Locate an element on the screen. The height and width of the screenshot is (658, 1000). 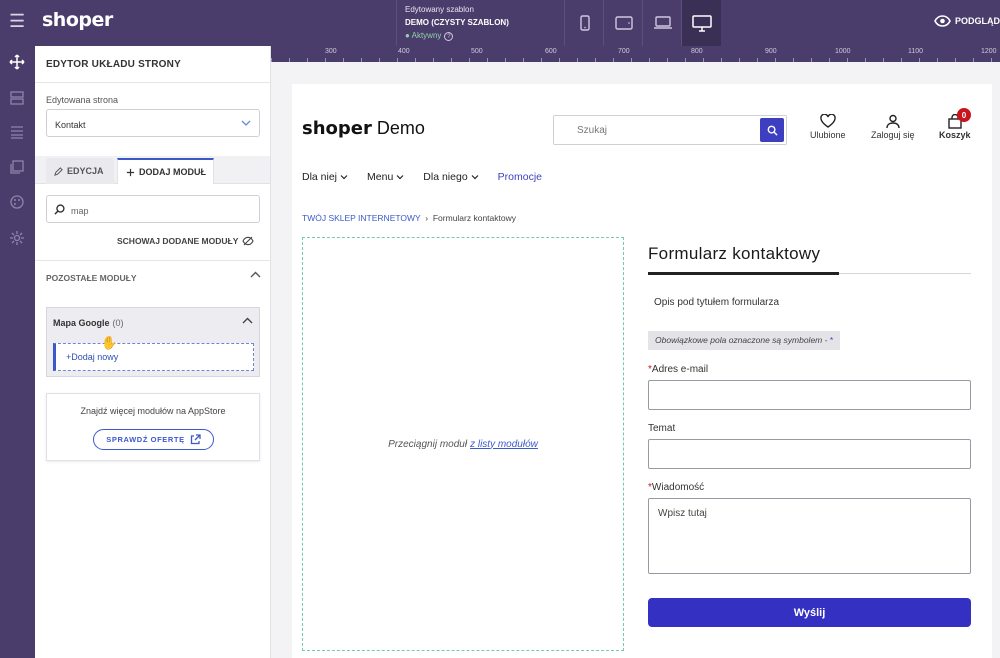
laptop-icon is located at coordinates (662, 22).